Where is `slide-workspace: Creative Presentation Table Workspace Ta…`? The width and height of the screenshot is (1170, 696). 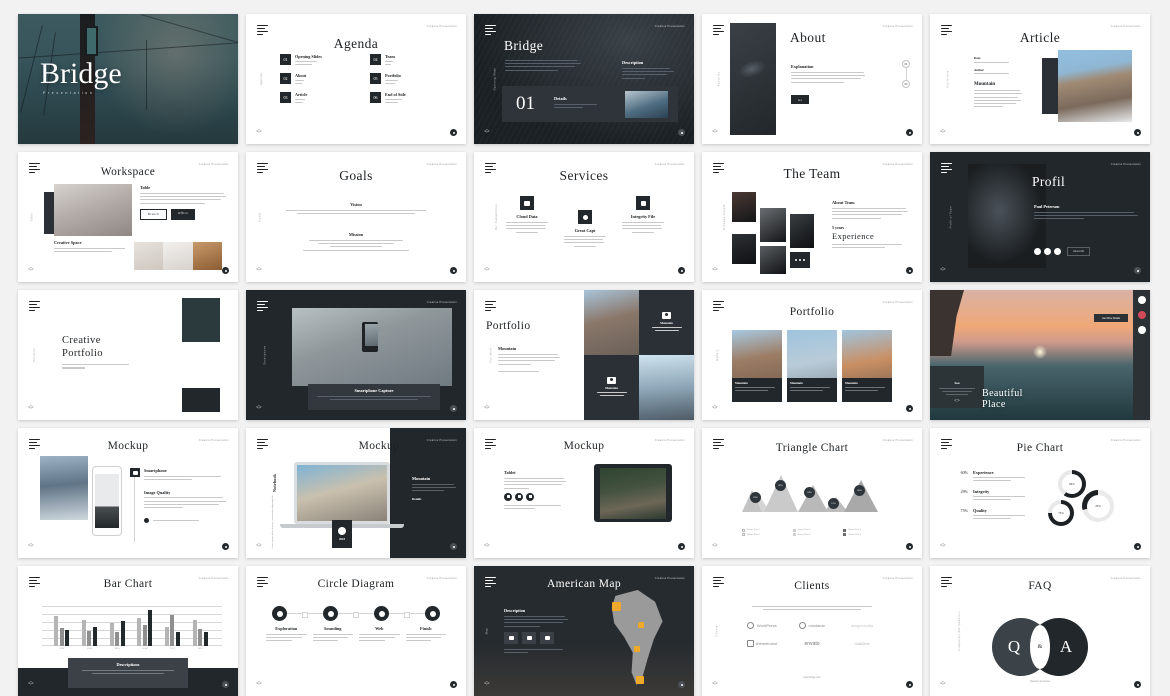
slide-workspace: Creative Presentation Table Workspace Ta… is located at coordinates (128, 217).